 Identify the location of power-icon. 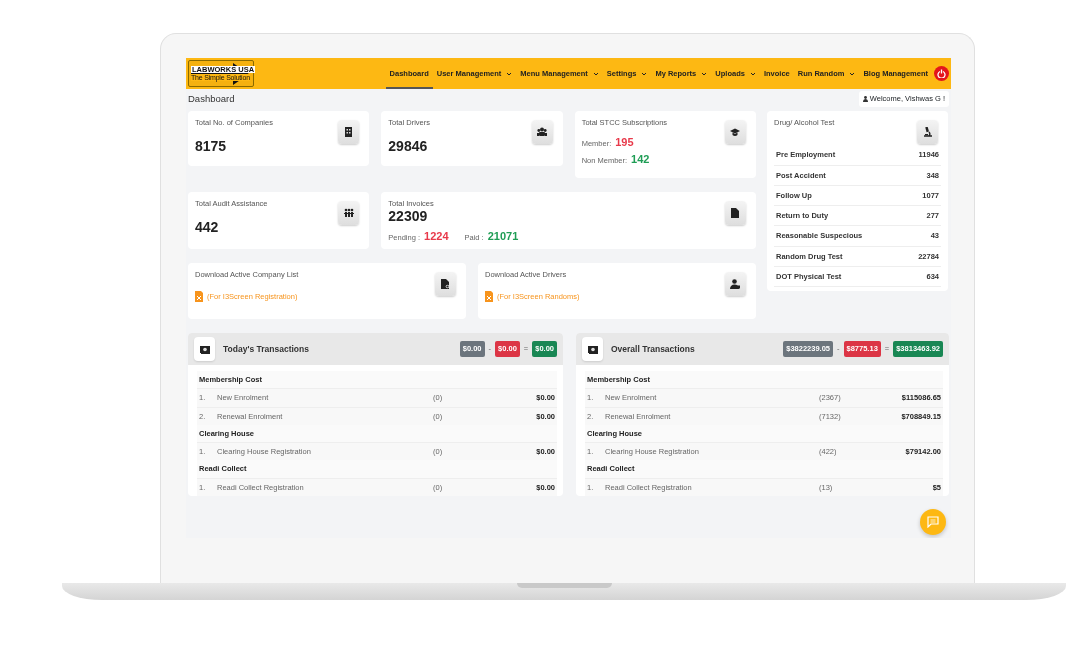
(941, 73).